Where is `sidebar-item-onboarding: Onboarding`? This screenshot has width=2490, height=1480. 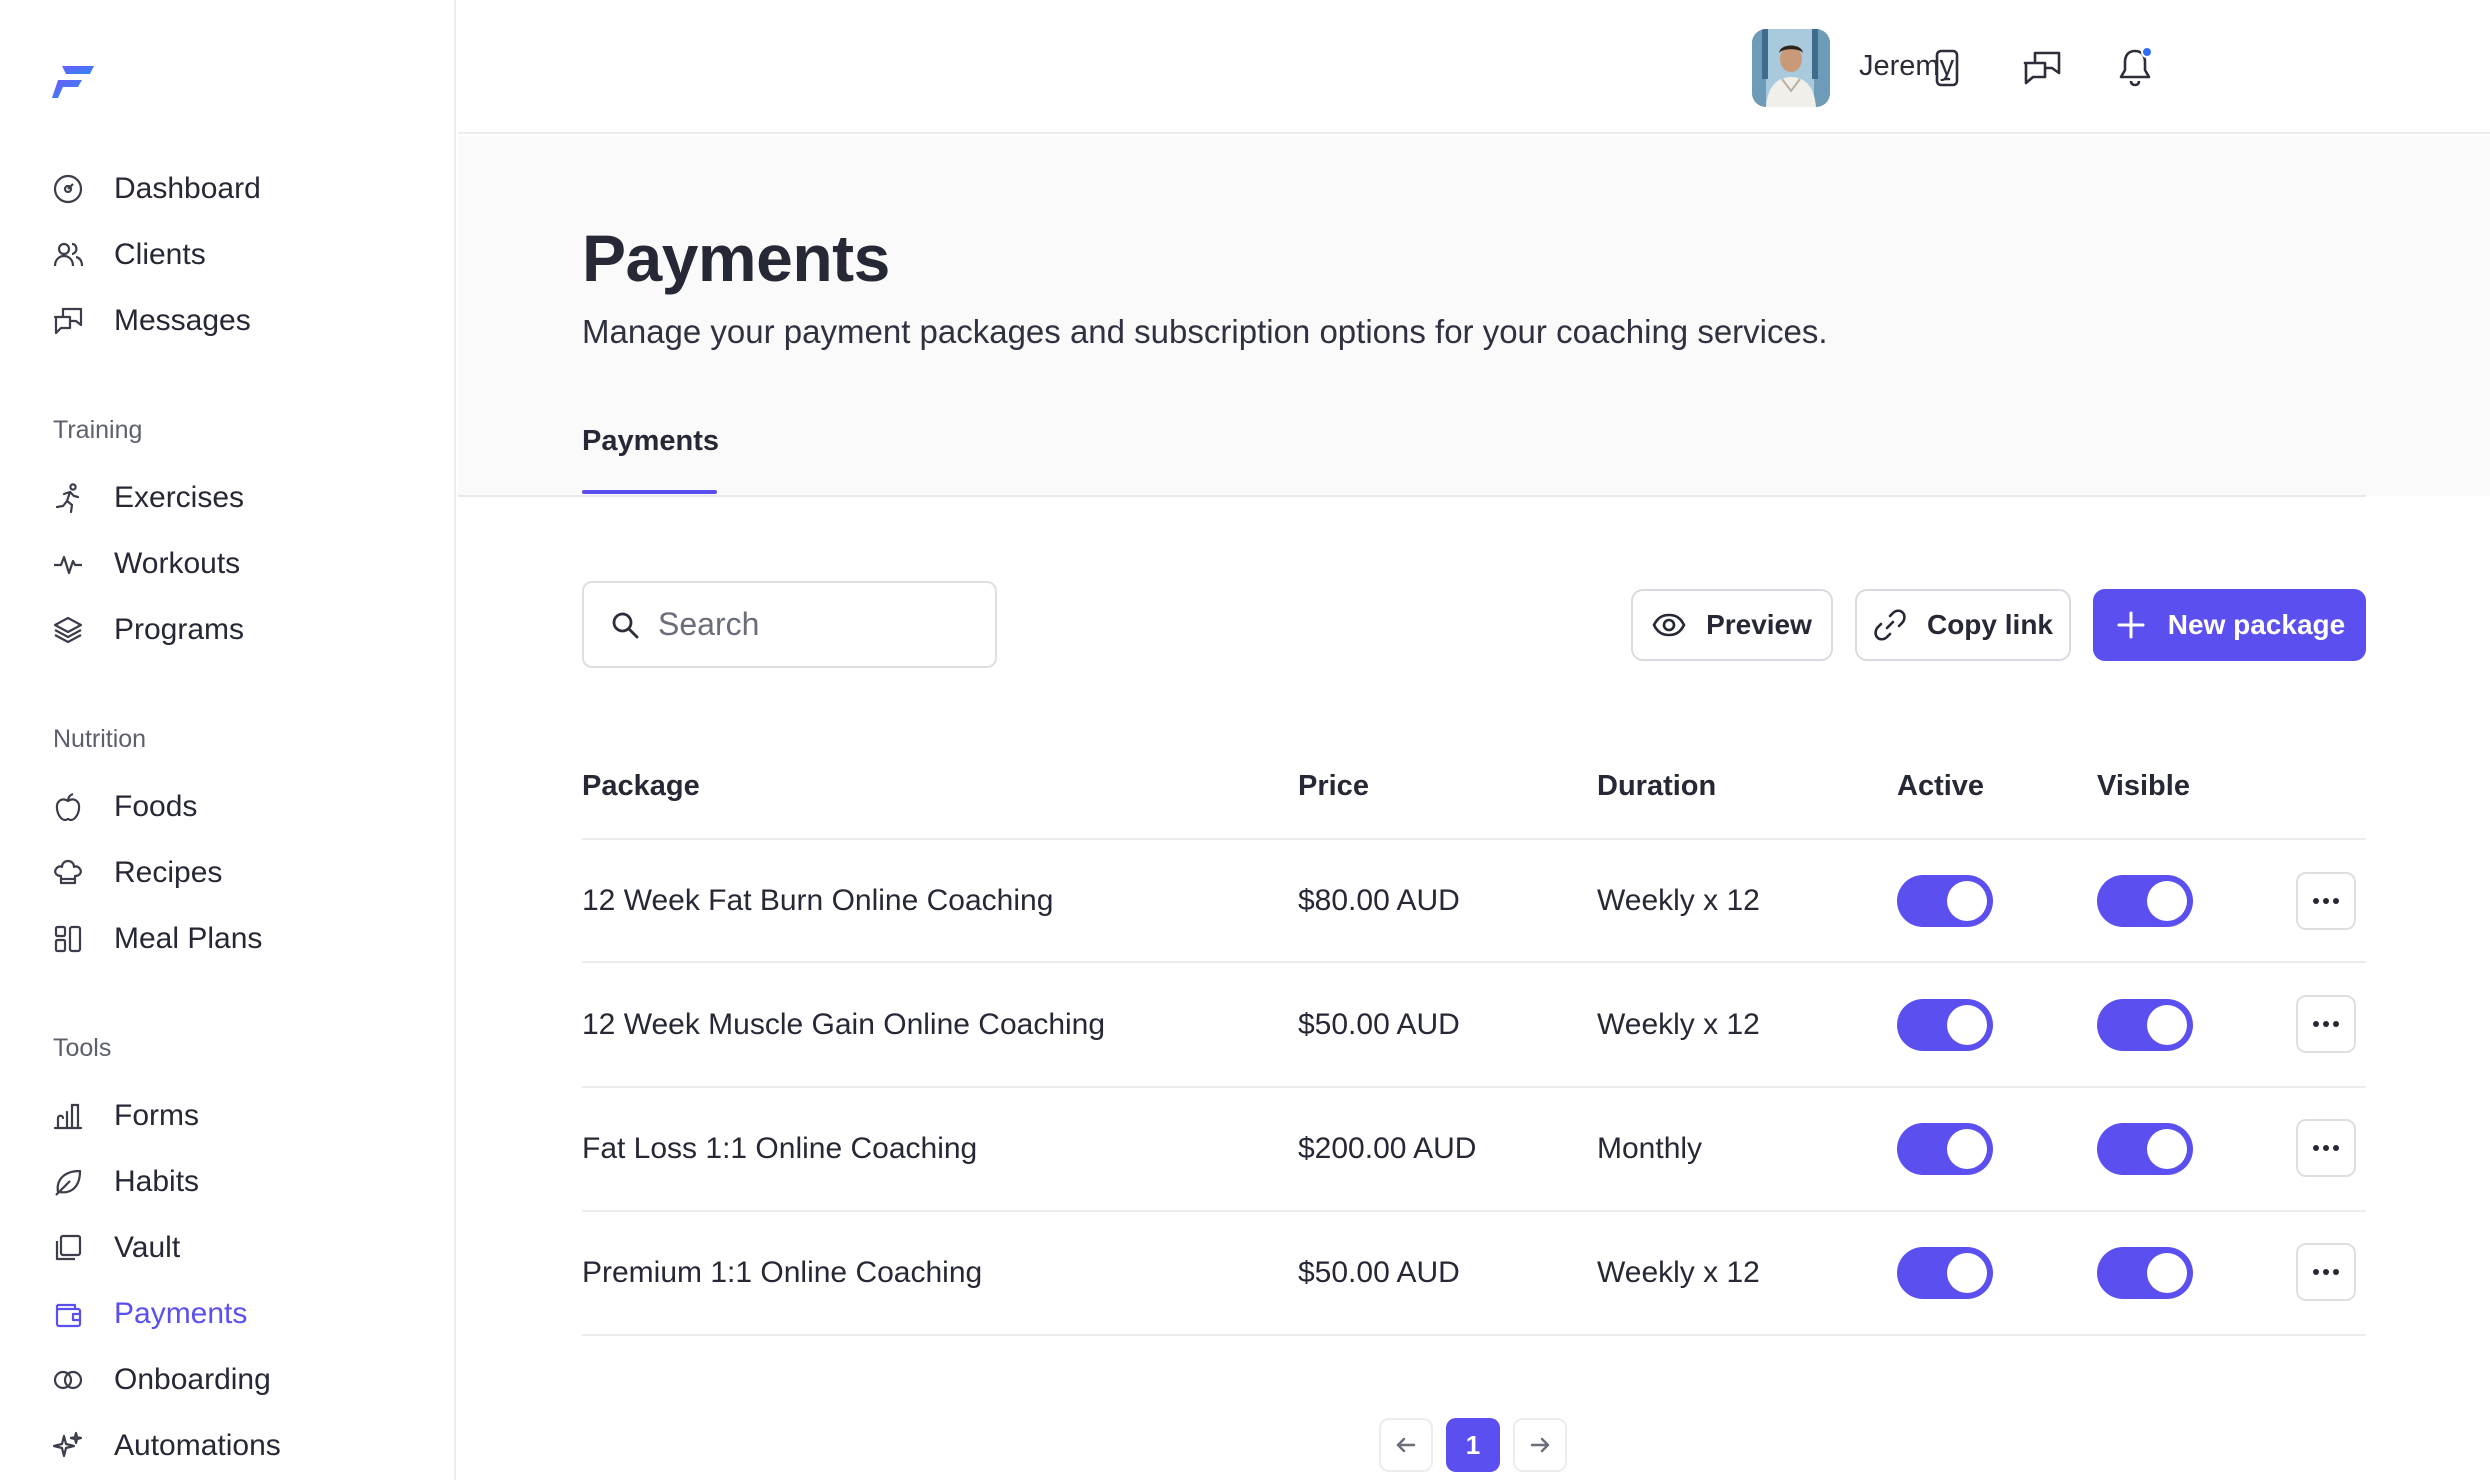
sidebar-item-onboarding: Onboarding is located at coordinates (240, 1380).